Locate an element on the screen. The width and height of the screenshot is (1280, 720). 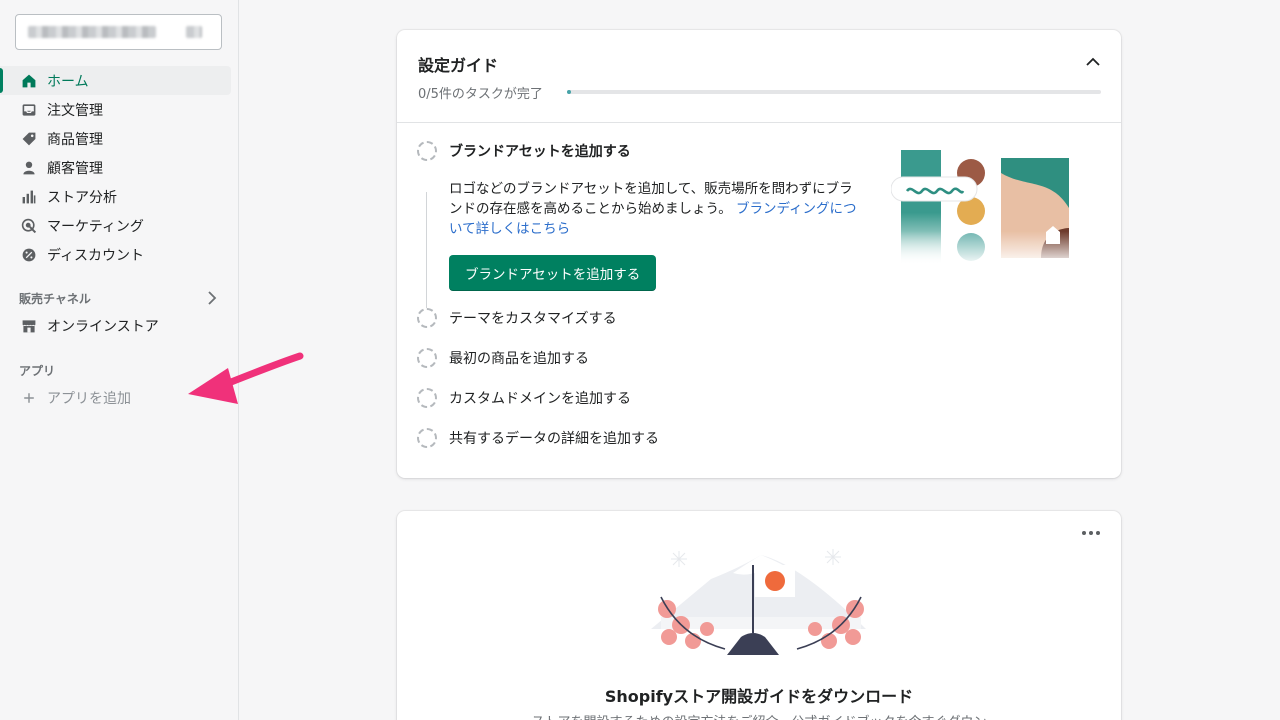
task-item: ブランドアセットを追加する is located at coordinates (524, 151).